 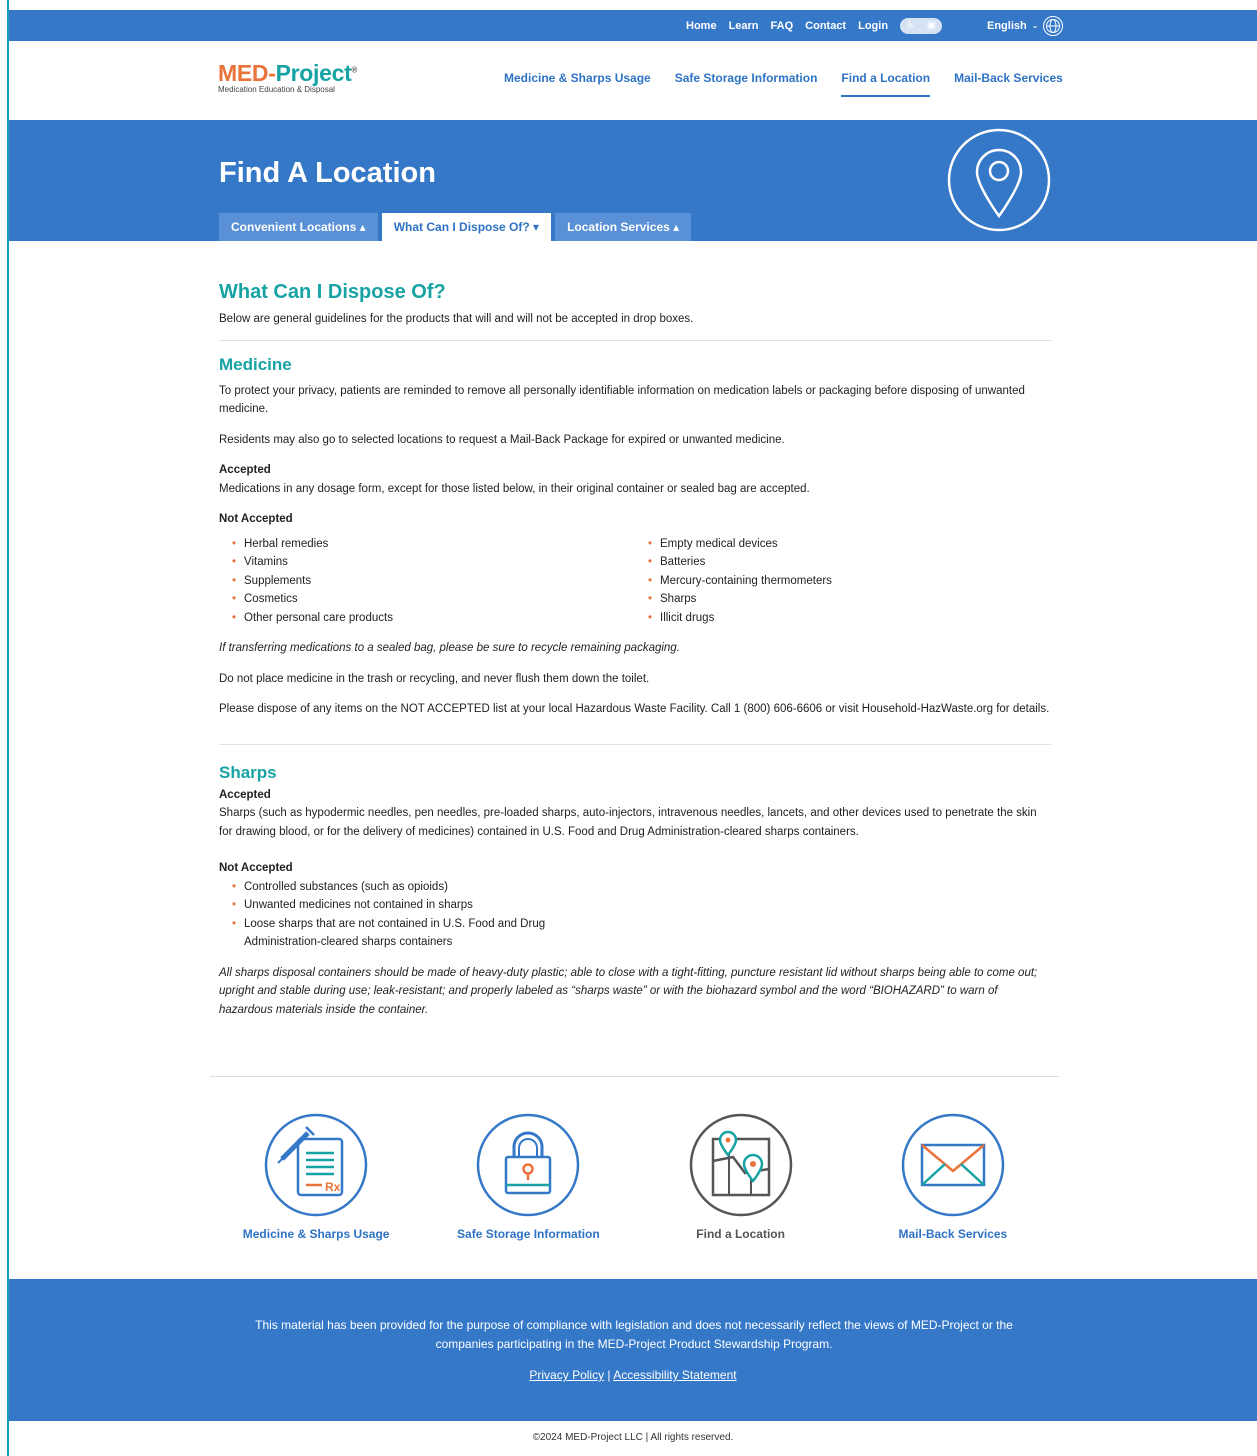 What do you see at coordinates (427, 562) in the screenshot?
I see `list-item: Vitamins` at bounding box center [427, 562].